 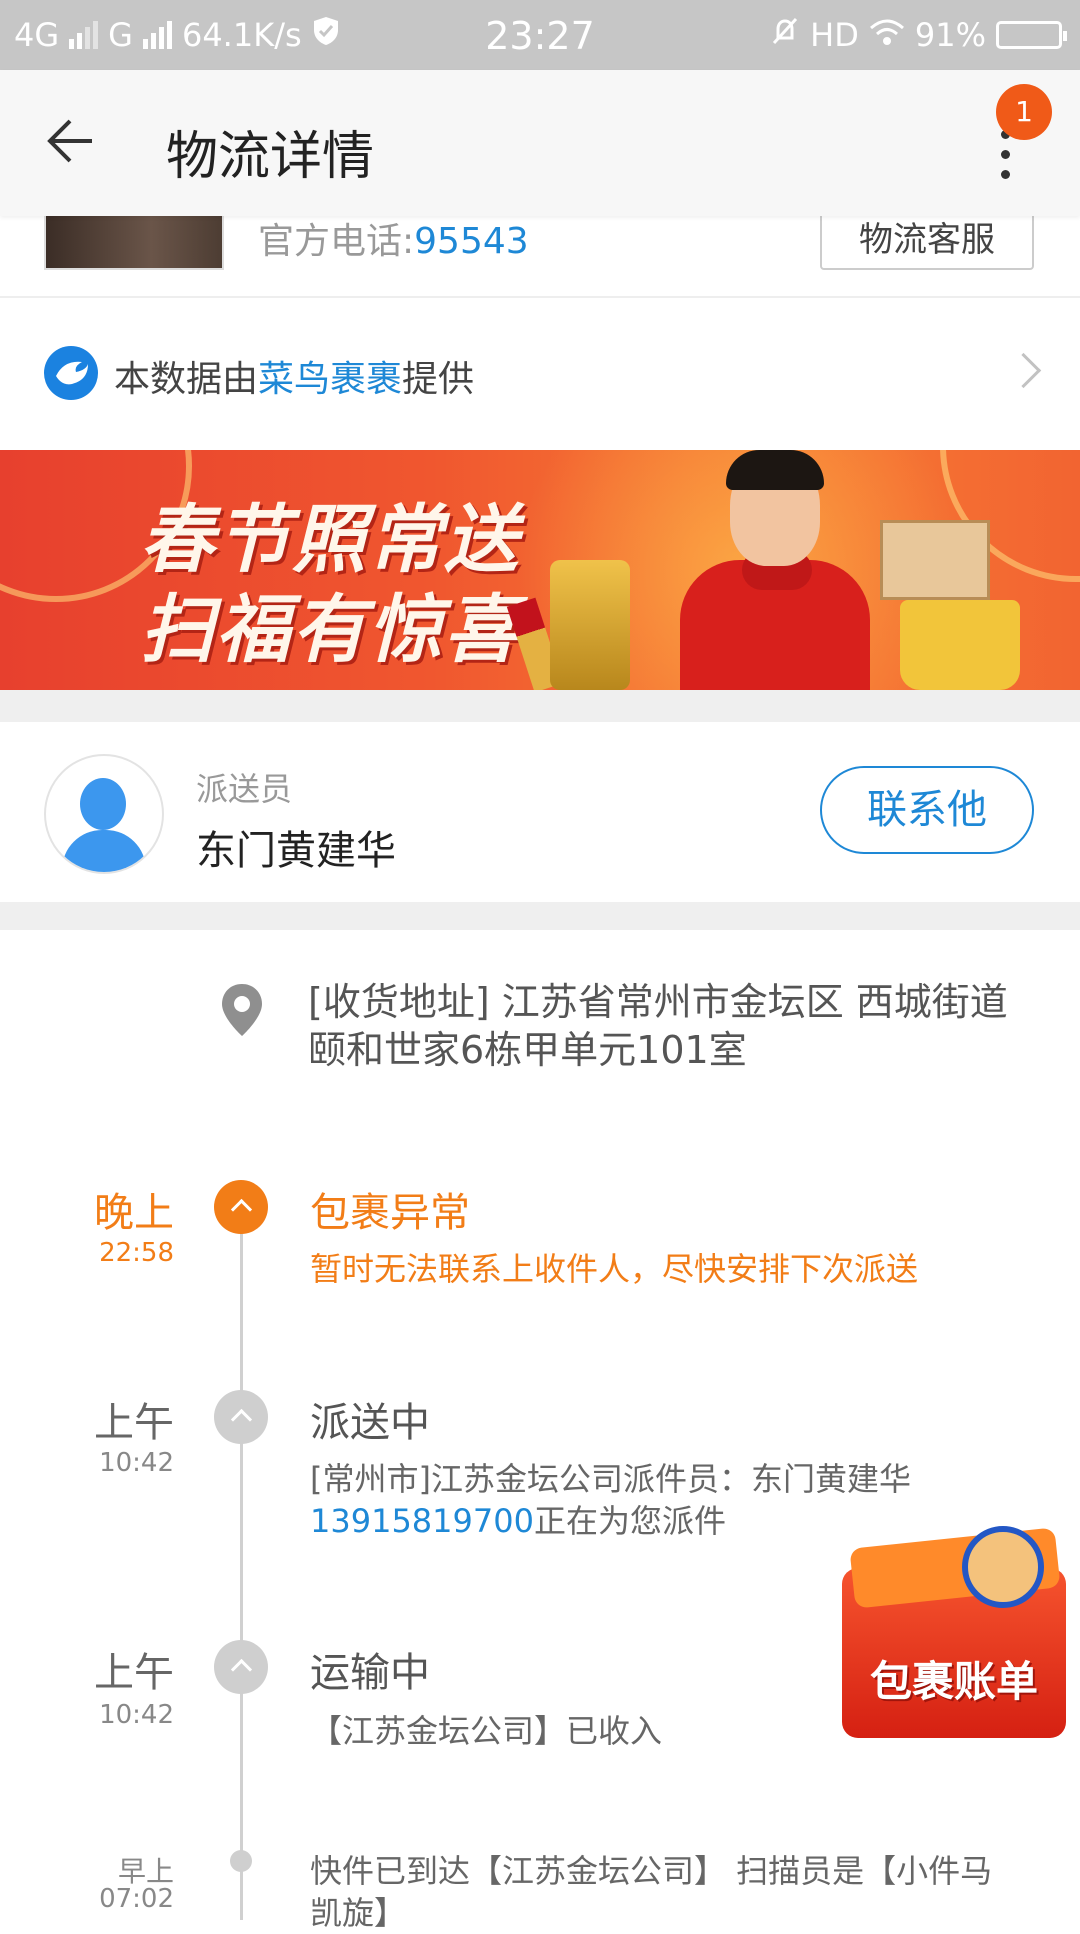 What do you see at coordinates (136, 1253) in the screenshot?
I see `event-time: 22:58` at bounding box center [136, 1253].